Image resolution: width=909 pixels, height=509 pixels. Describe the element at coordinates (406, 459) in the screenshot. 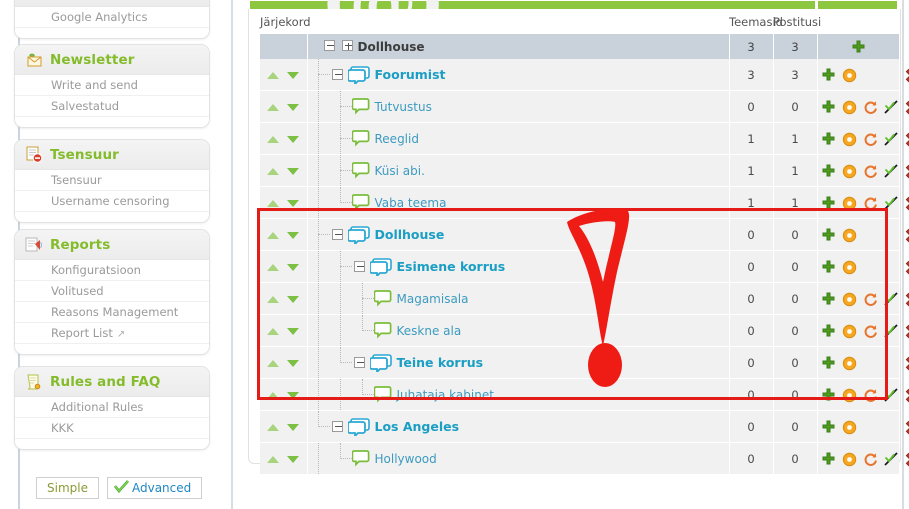

I see `forum-link: Hollywood` at that location.